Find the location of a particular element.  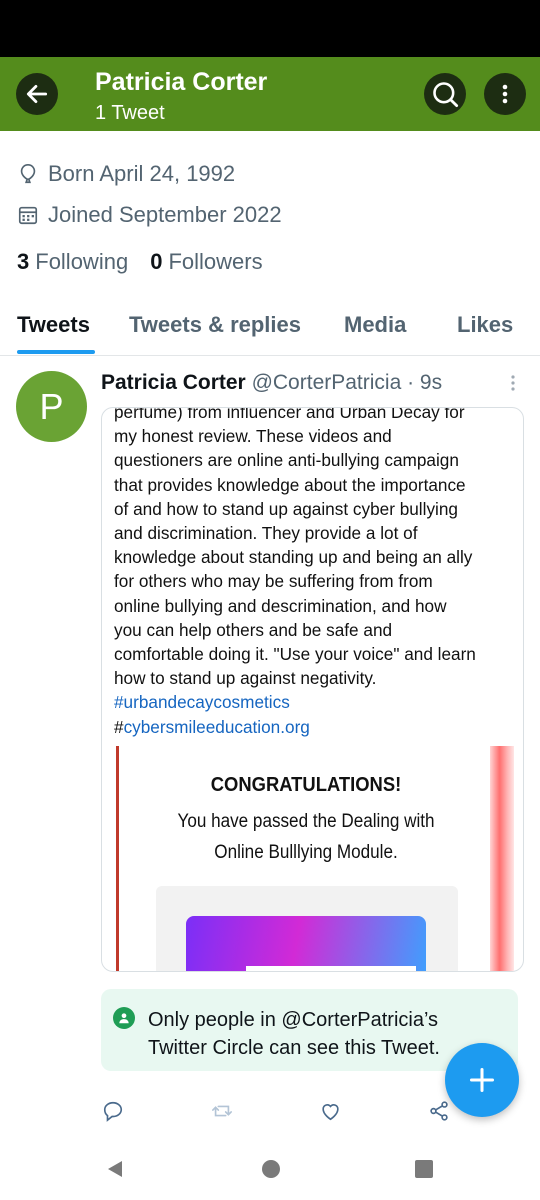

plus-icon is located at coordinates (482, 1080).